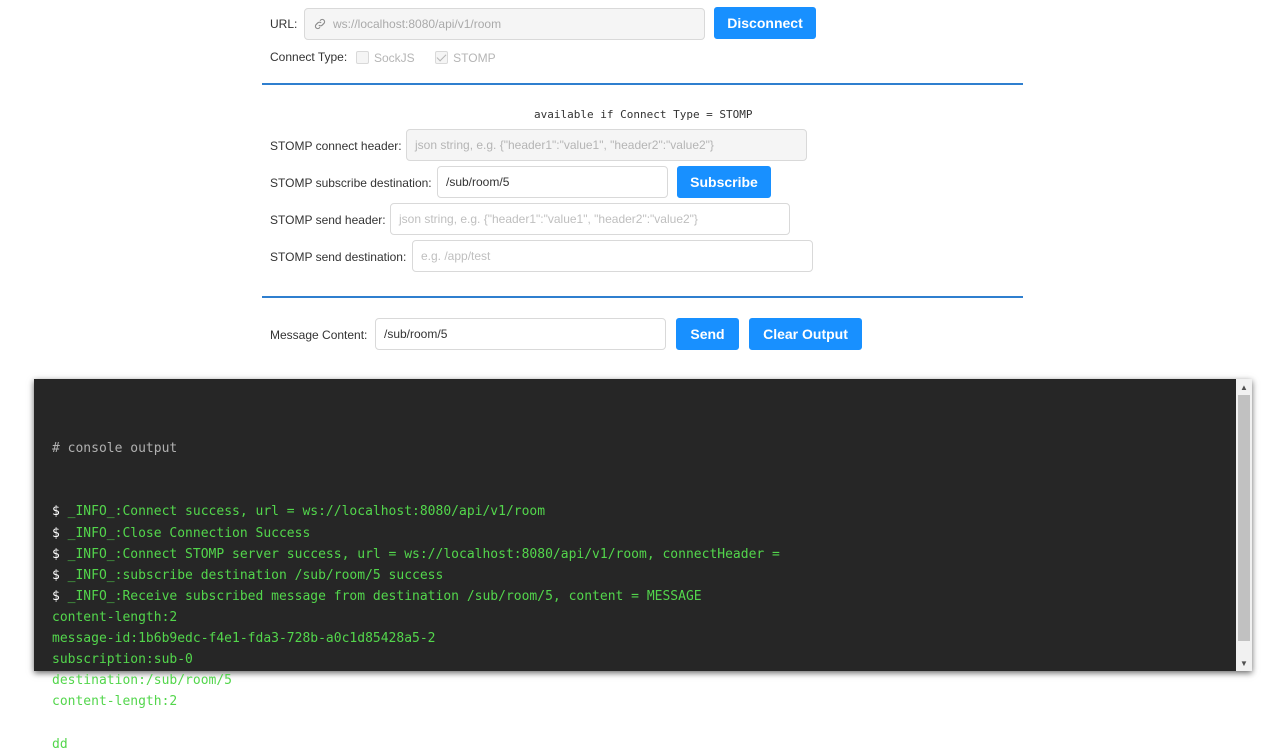  I want to click on send-button: Send, so click(707, 334).